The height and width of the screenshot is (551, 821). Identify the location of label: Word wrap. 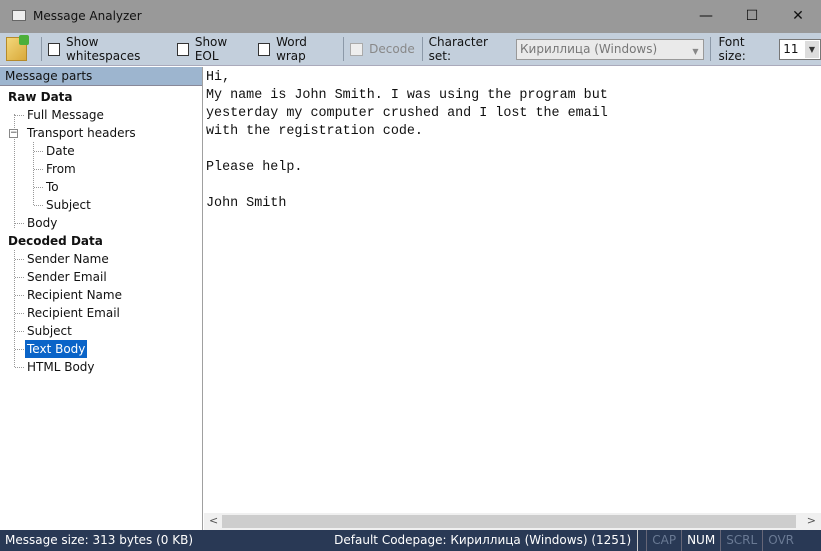
(291, 49).